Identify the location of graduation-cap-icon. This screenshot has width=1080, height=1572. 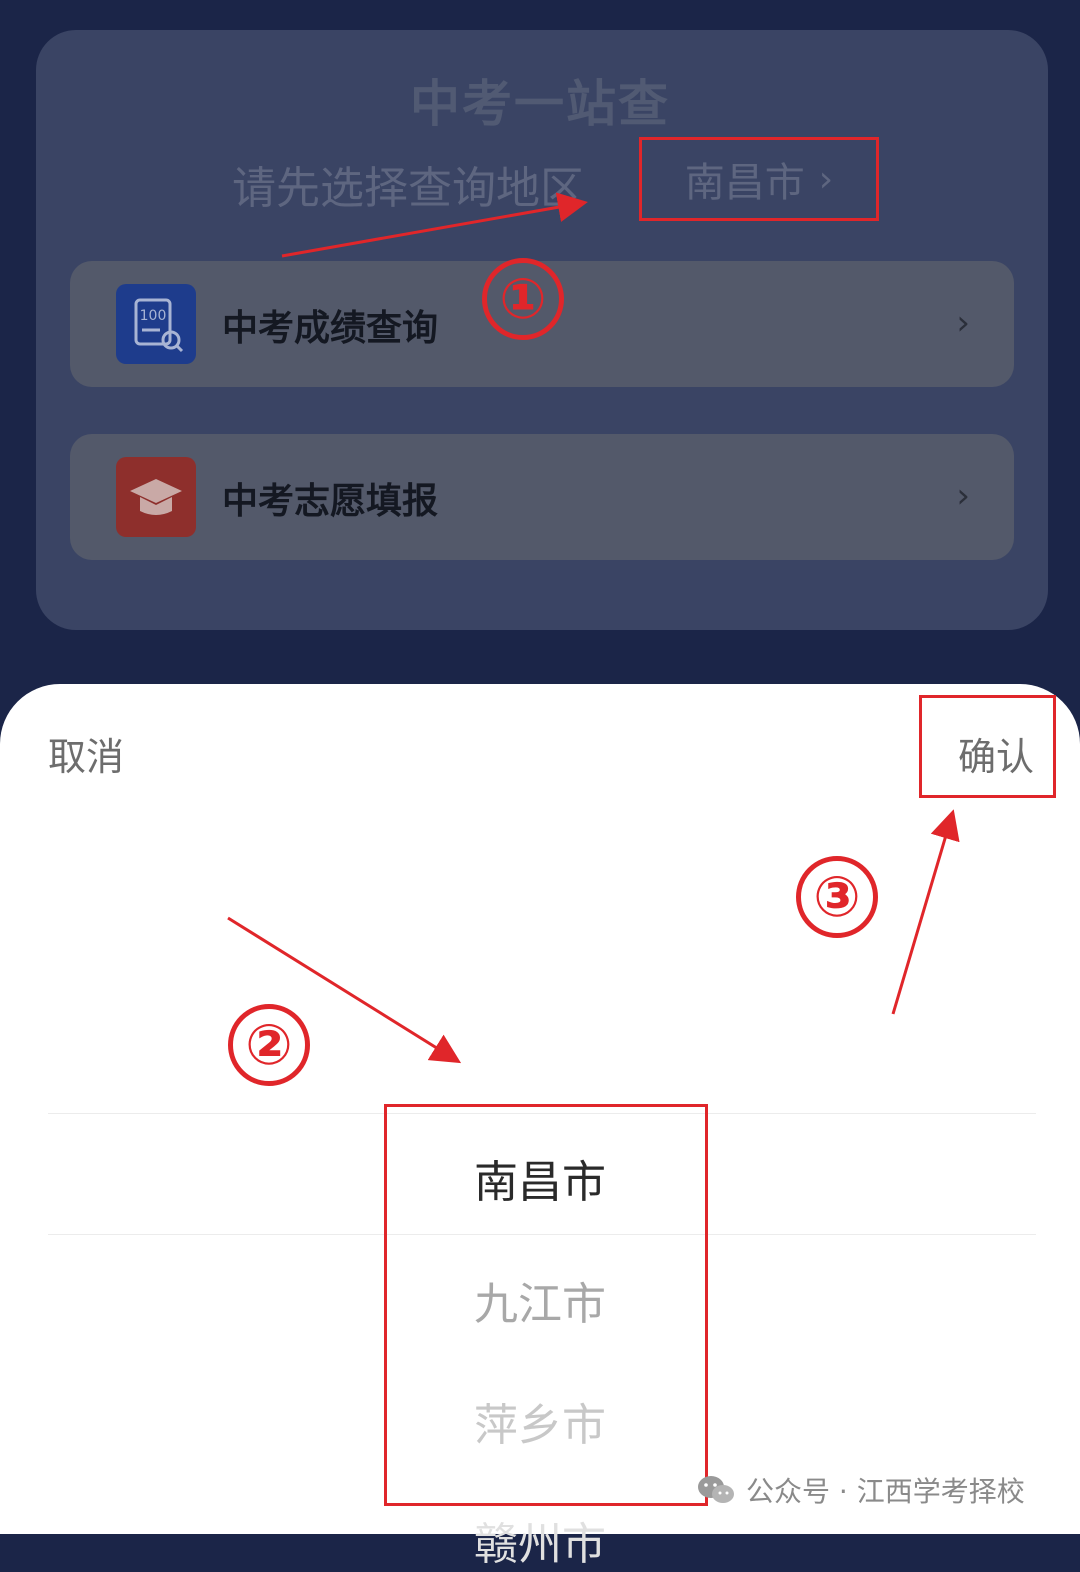
(156, 497).